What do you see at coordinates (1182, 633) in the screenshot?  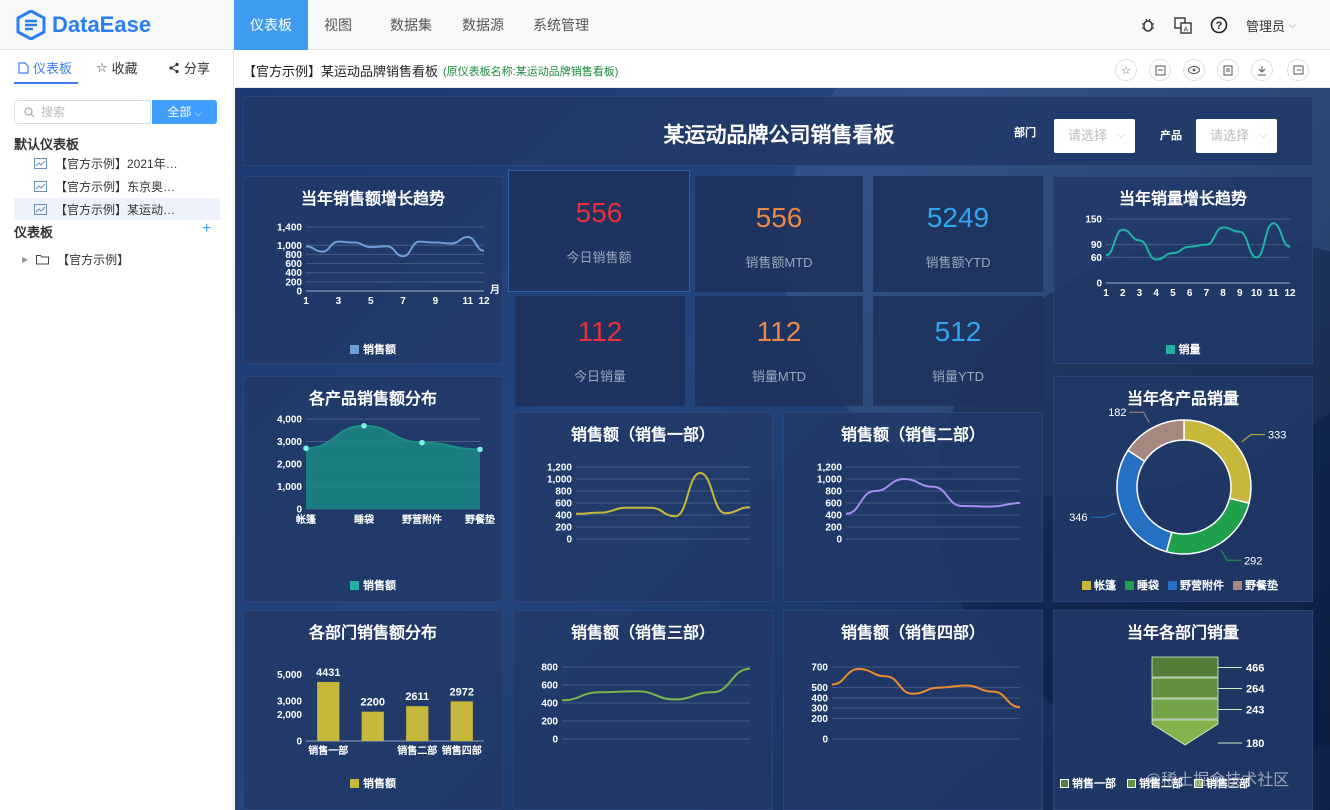 I see `panel-title: 当年各部门销量` at bounding box center [1182, 633].